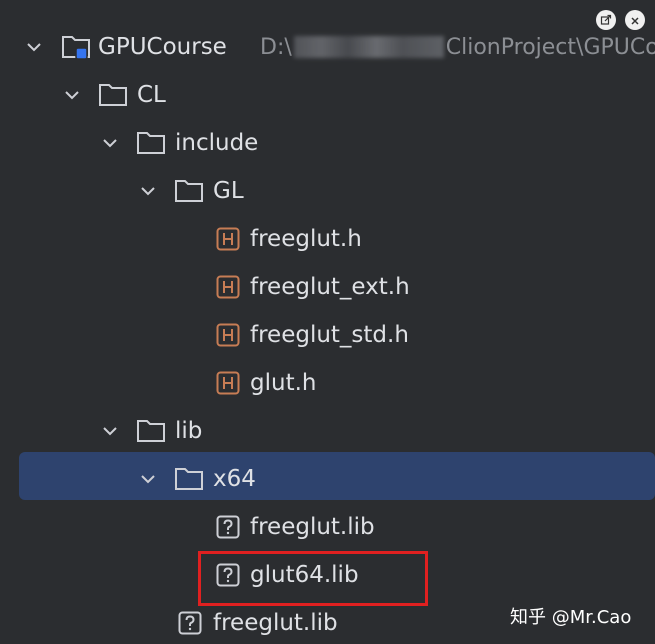 This screenshot has height=644, width=655. Describe the element at coordinates (228, 191) in the screenshot. I see `tree-label: GL` at that location.